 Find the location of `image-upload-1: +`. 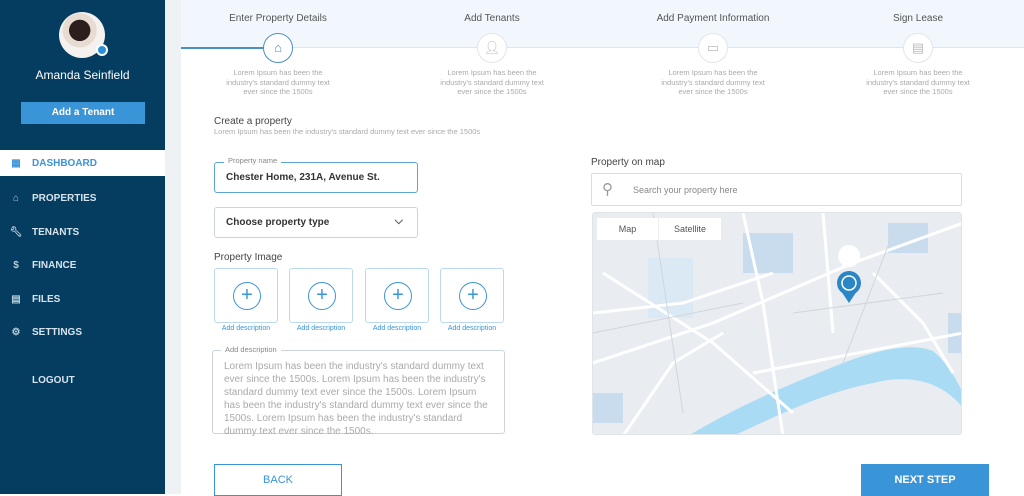

image-upload-1: + is located at coordinates (246, 295).